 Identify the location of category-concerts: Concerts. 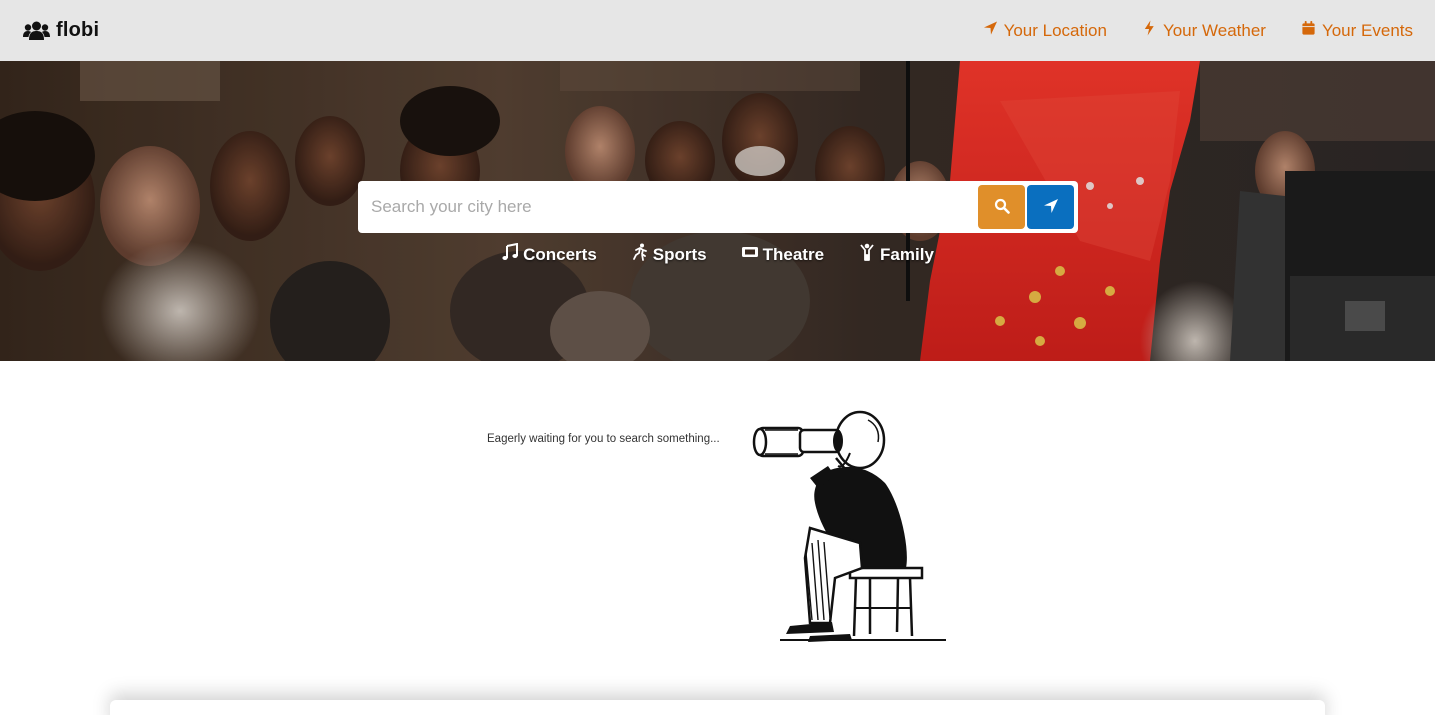
(549, 254).